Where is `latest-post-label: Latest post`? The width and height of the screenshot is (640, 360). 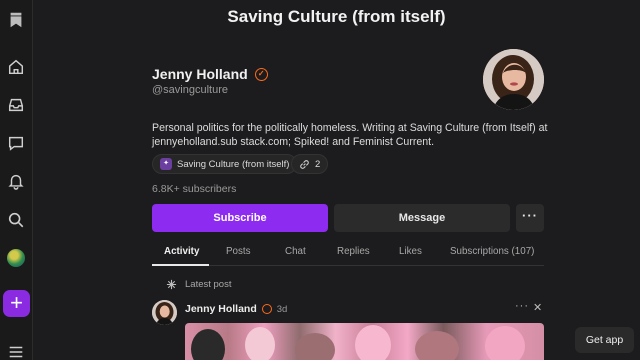
latest-post-label: Latest post is located at coordinates (208, 284).